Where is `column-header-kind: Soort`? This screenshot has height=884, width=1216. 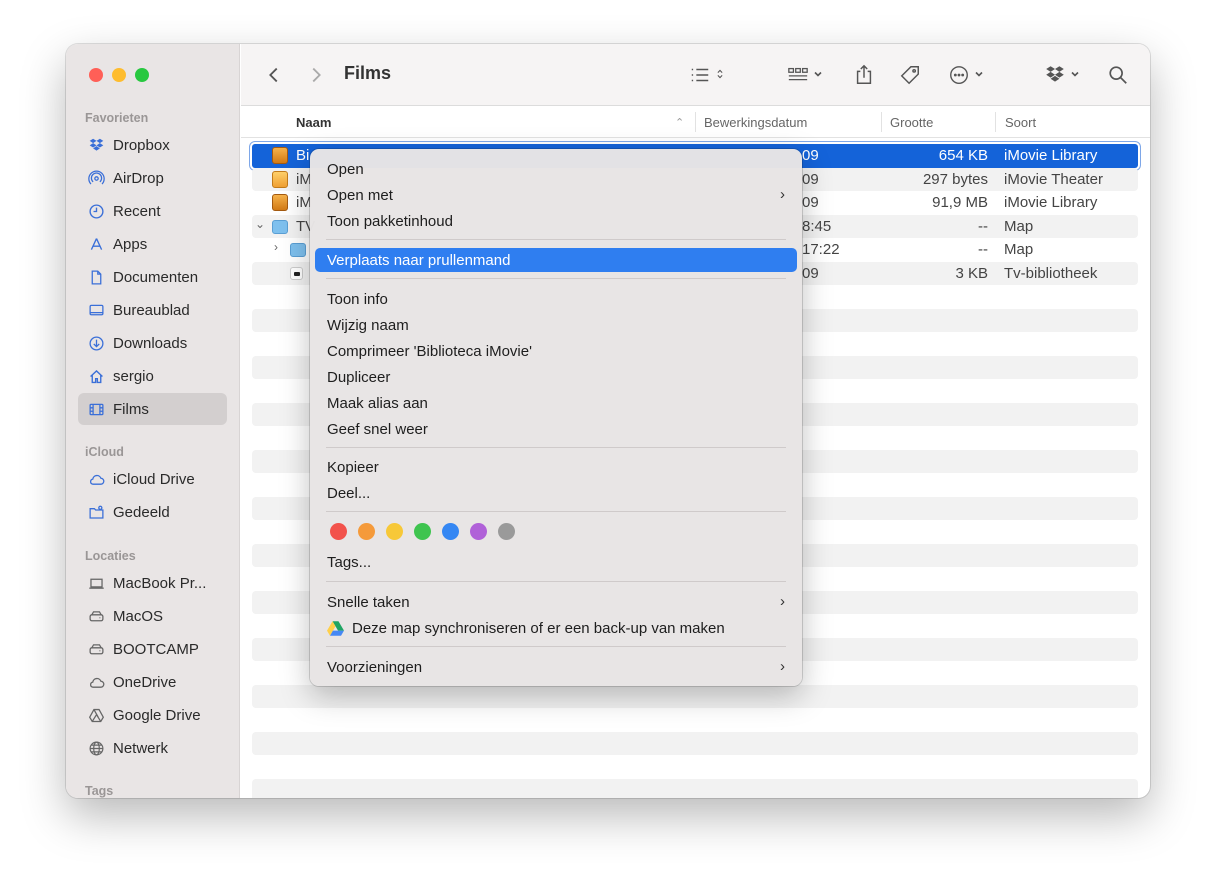
column-header-kind: Soort is located at coordinates (1020, 122).